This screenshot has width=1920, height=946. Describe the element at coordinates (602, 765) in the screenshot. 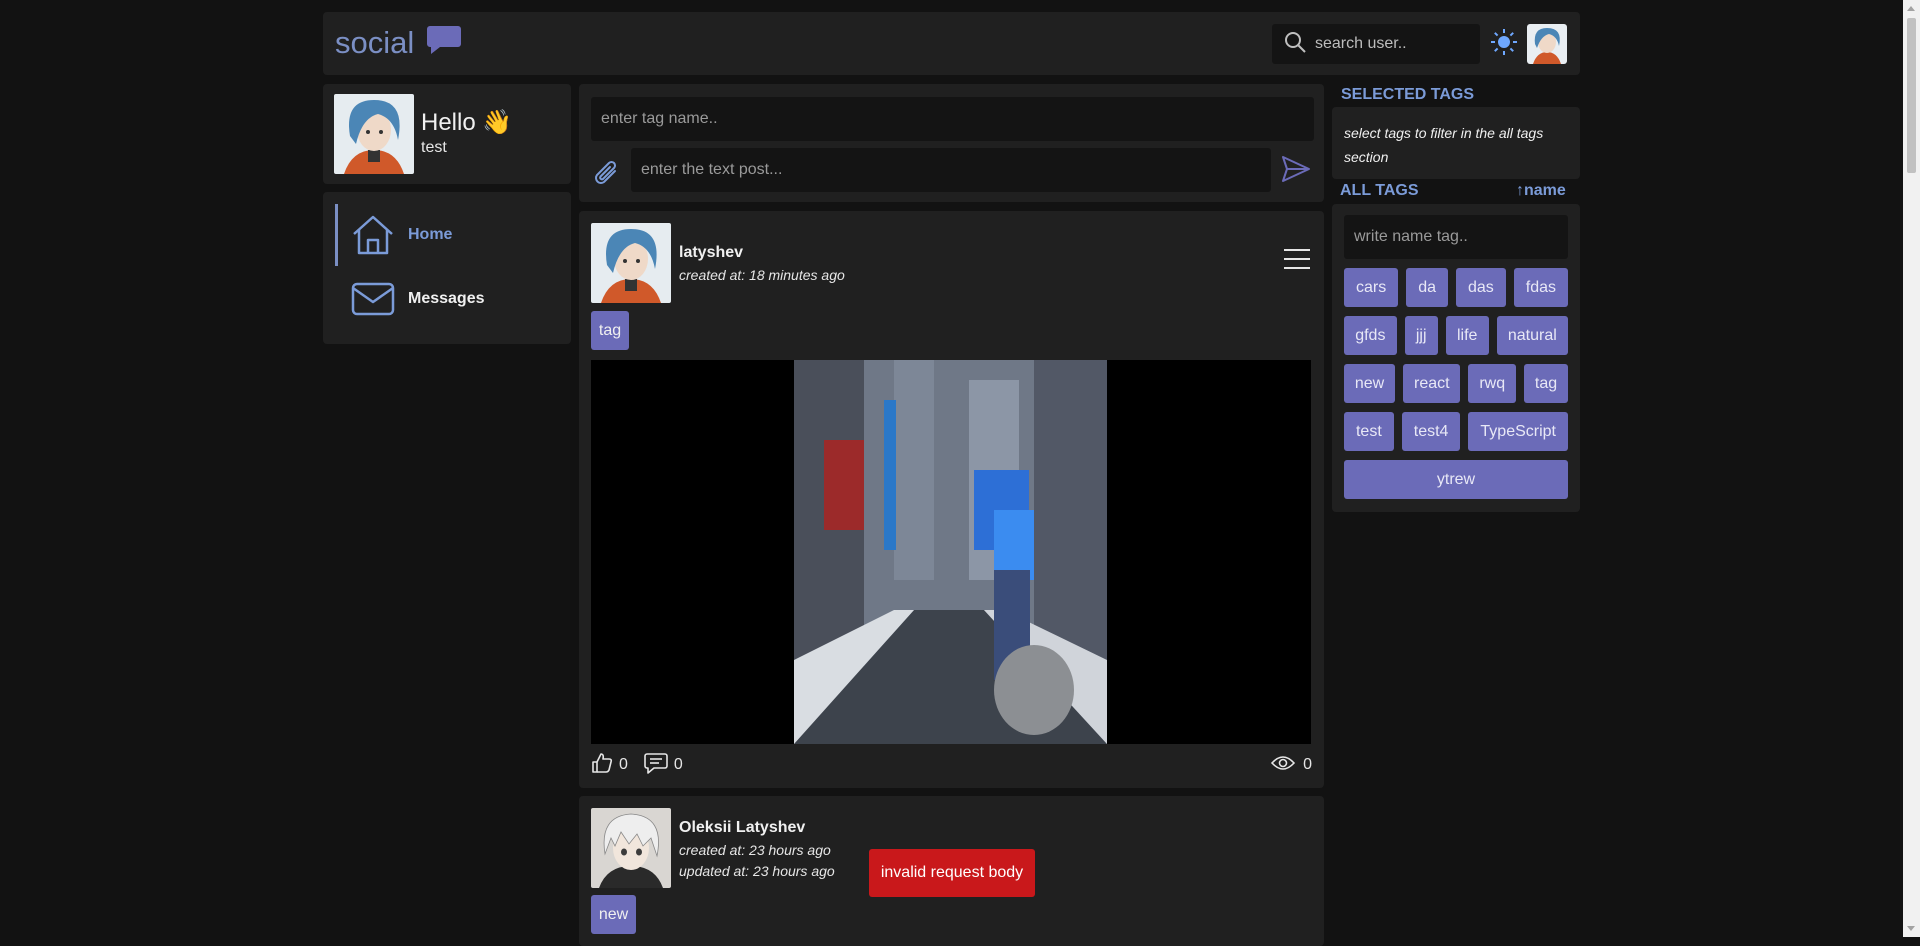

I see `like-icon` at that location.